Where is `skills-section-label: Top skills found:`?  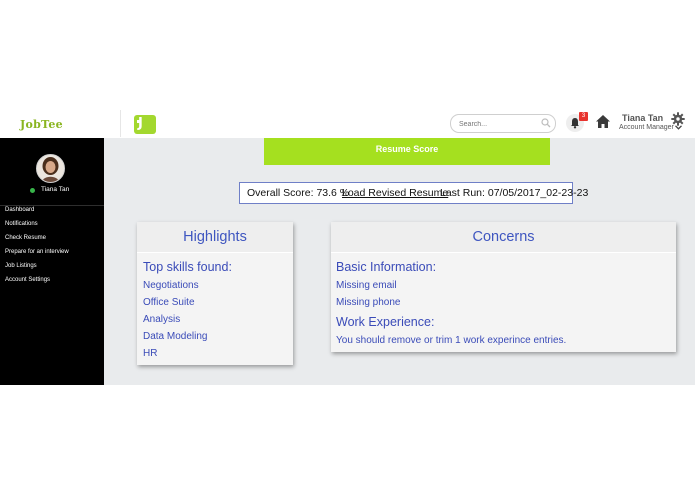
skills-section-label: Top skills found: is located at coordinates (187, 267).